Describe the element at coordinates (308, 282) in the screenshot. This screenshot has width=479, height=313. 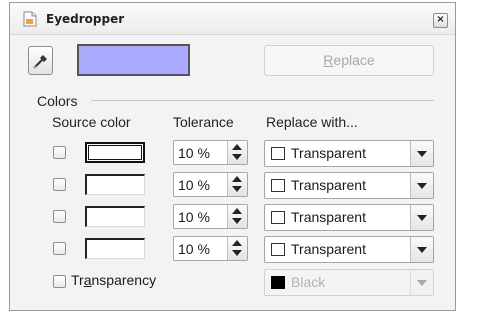
I see `transparency-color-value: Black` at that location.